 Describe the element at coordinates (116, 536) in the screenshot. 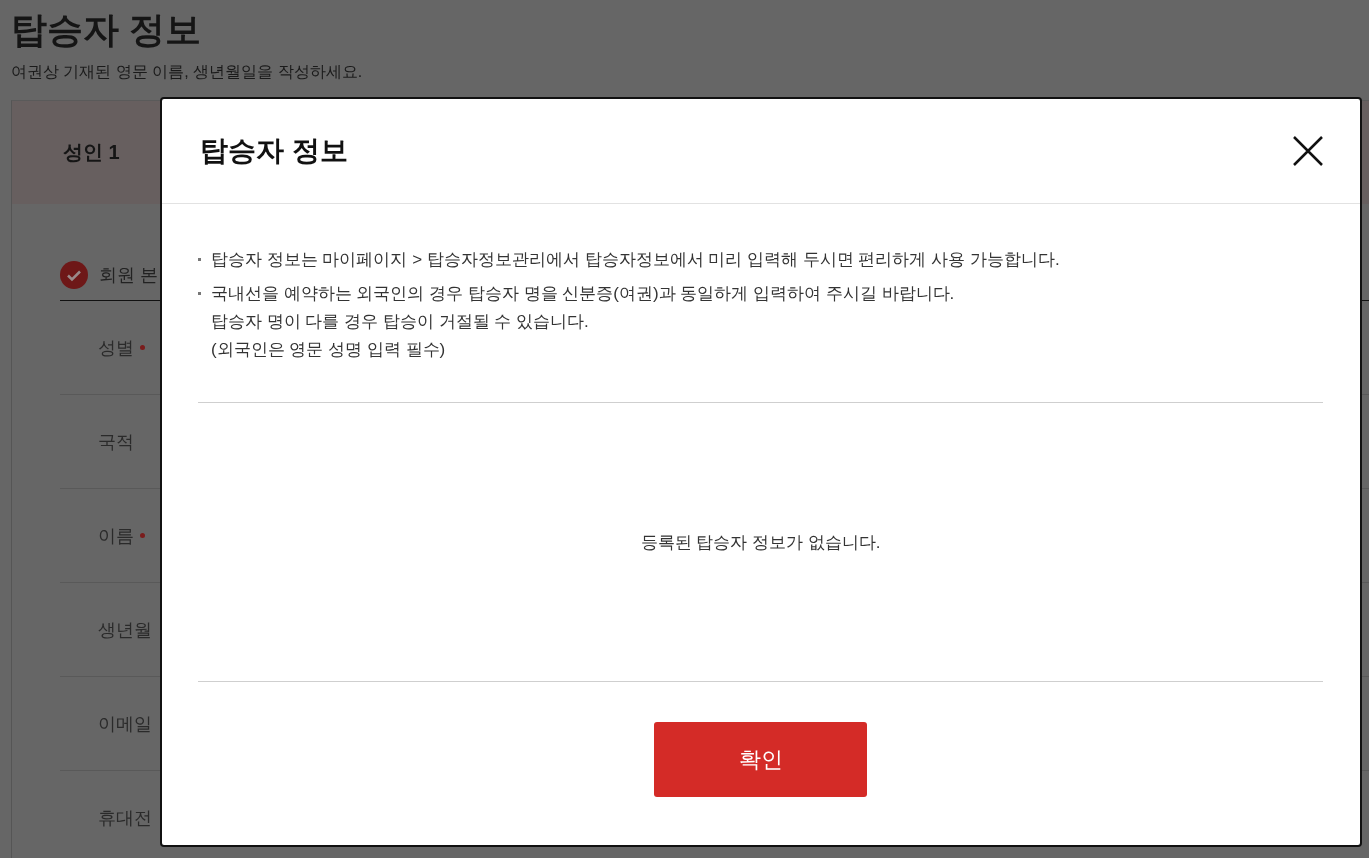

I see `field-label: 이름` at that location.